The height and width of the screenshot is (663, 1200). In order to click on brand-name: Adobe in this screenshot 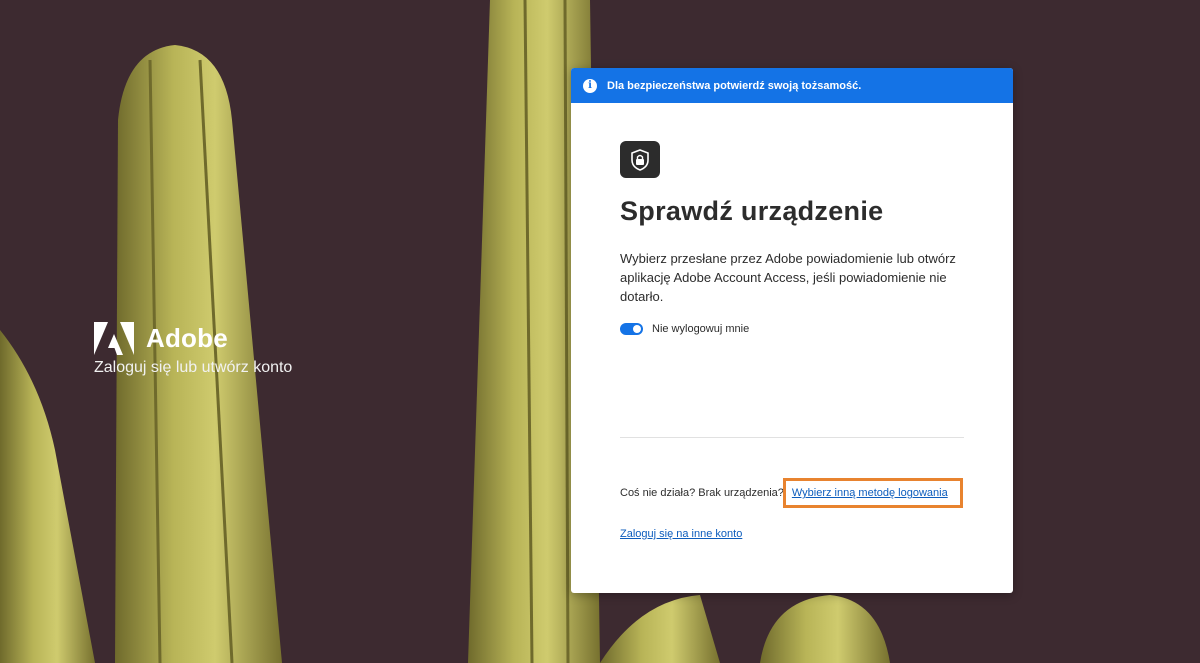, I will do `click(187, 338)`.